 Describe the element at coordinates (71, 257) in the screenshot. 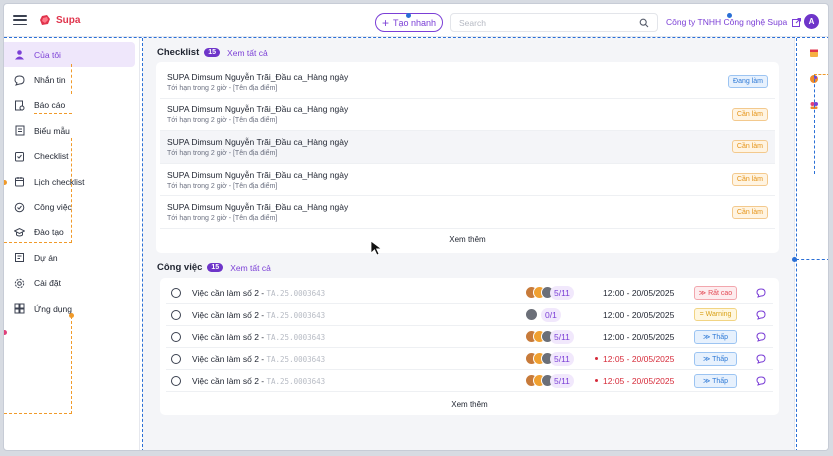

I see `sidebar-item-projects: Dự án` at that location.